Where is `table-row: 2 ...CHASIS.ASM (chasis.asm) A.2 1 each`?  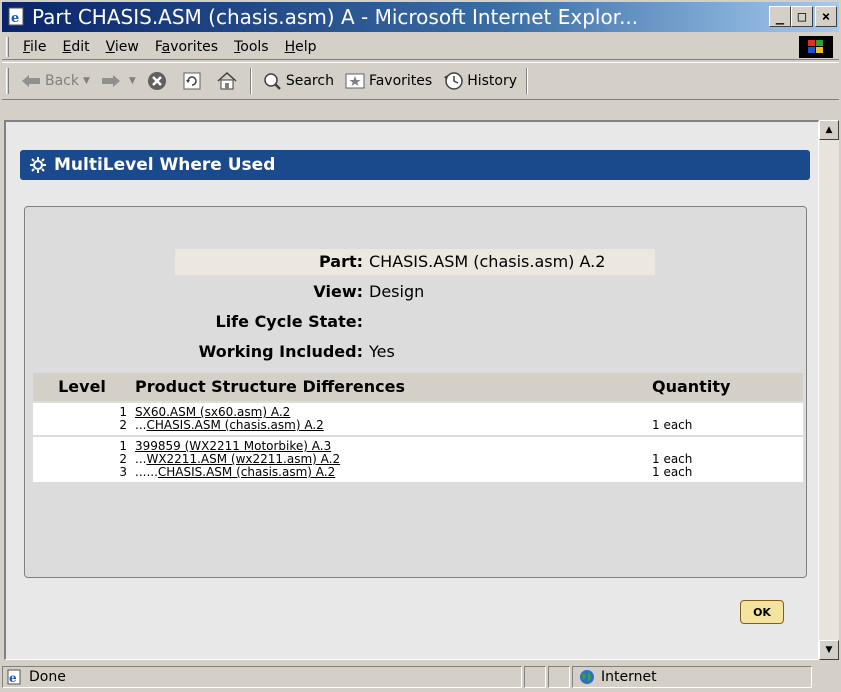
table-row: 2 ...CHASIS.ASM (chasis.asm) A.2 1 each is located at coordinates (418, 425).